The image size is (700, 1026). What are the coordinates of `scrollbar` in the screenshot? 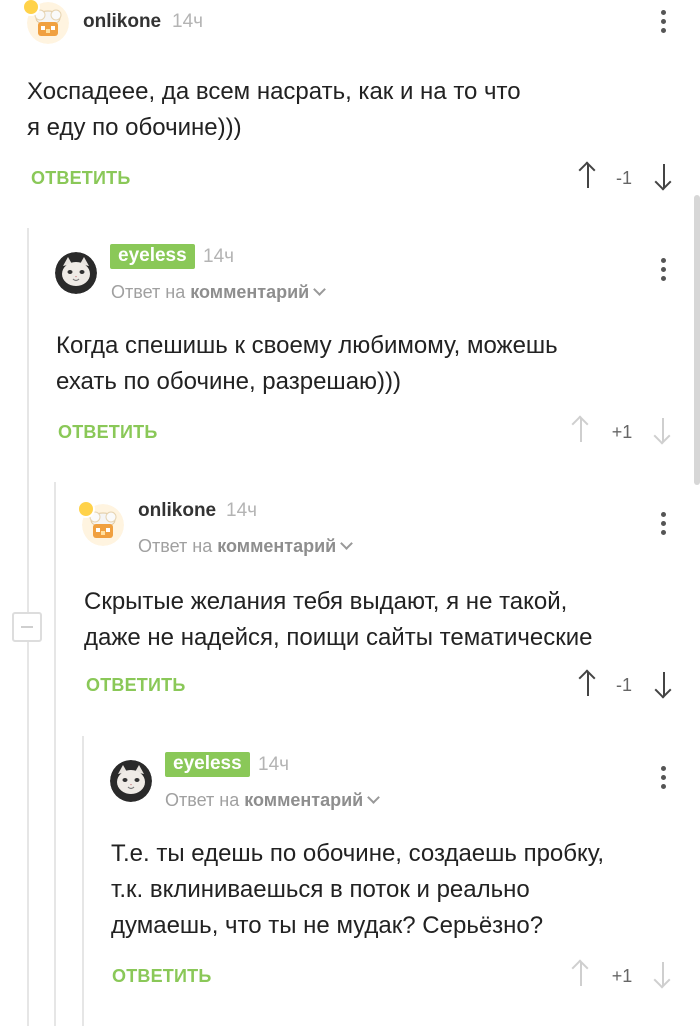 It's located at (697, 340).